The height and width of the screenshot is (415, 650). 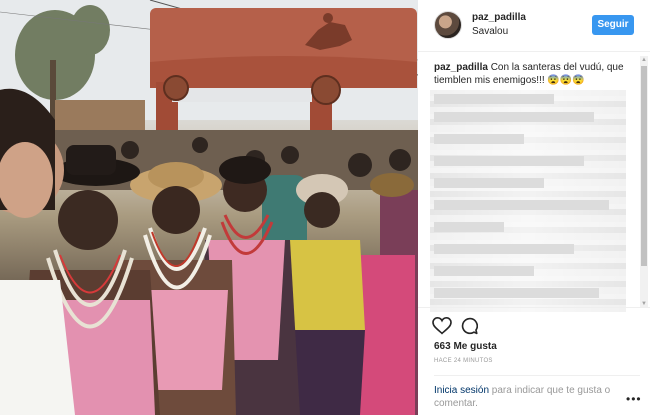 I want to click on post-location: Savalou, so click(x=490, y=31).